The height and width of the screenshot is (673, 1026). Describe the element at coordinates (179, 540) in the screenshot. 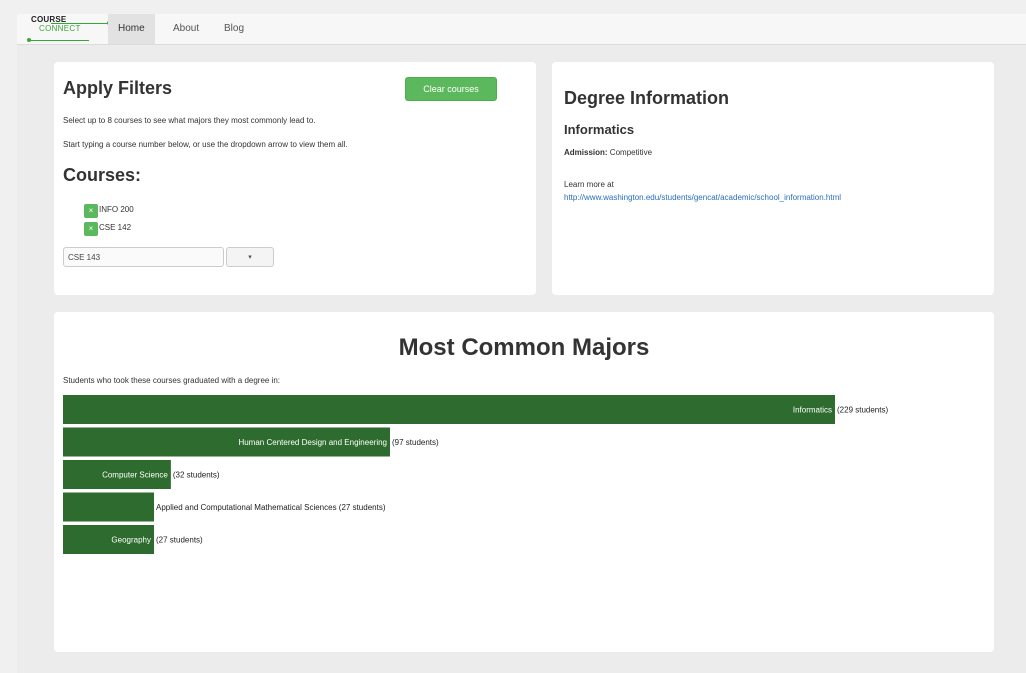

I see `bar-value-label: (27 students)` at that location.